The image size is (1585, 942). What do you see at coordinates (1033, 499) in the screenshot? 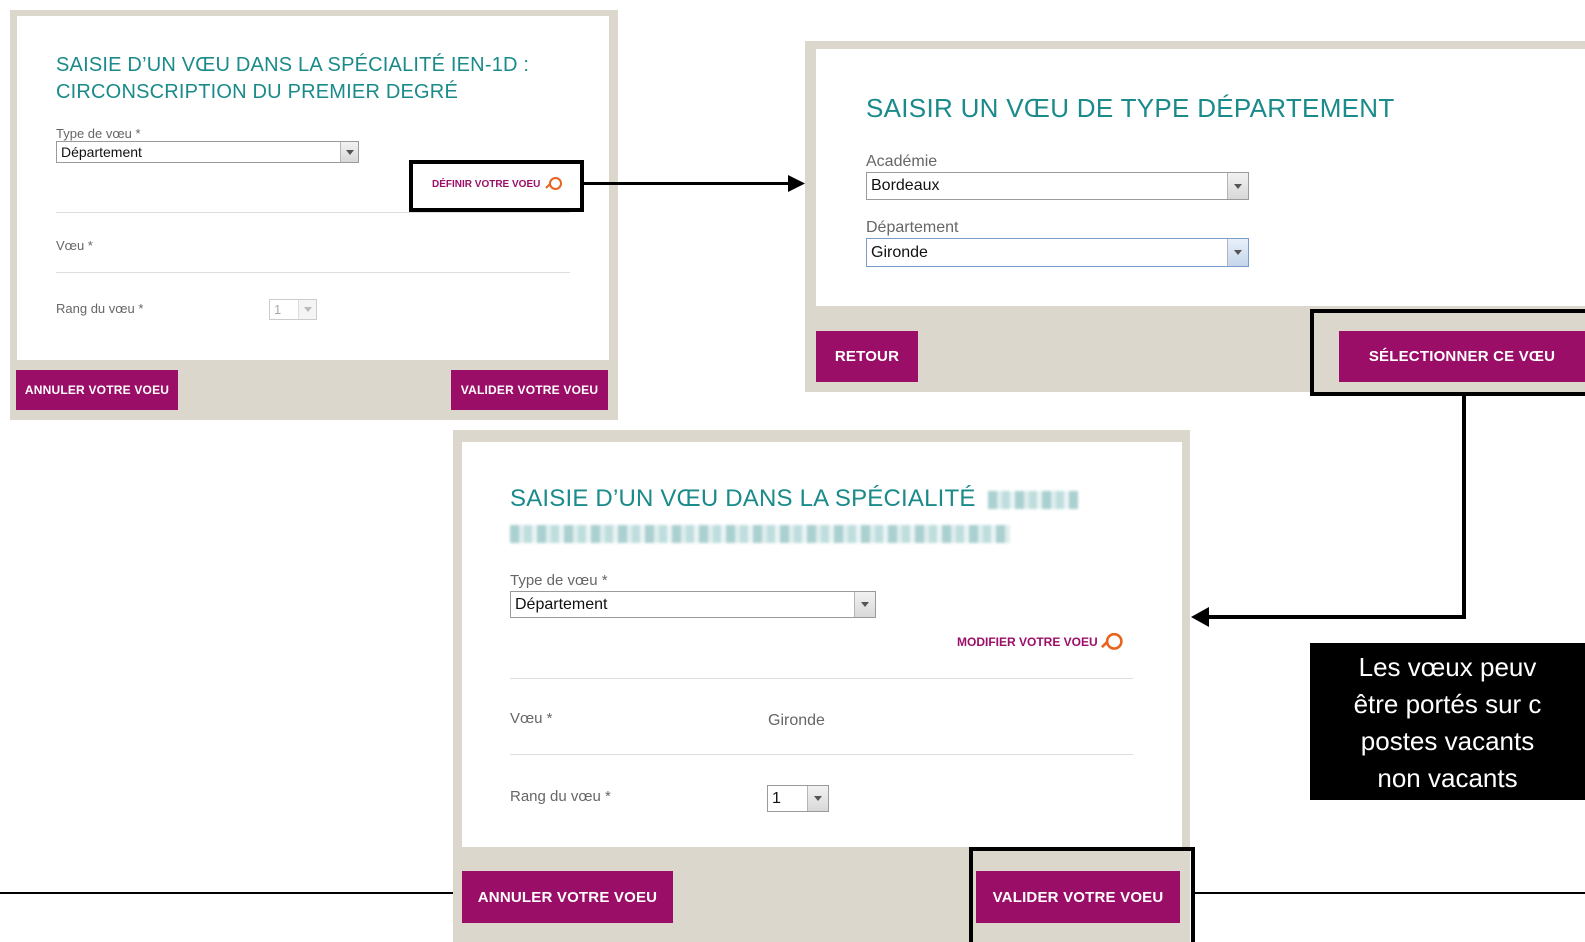
I see `blurred-specialty-code` at bounding box center [1033, 499].